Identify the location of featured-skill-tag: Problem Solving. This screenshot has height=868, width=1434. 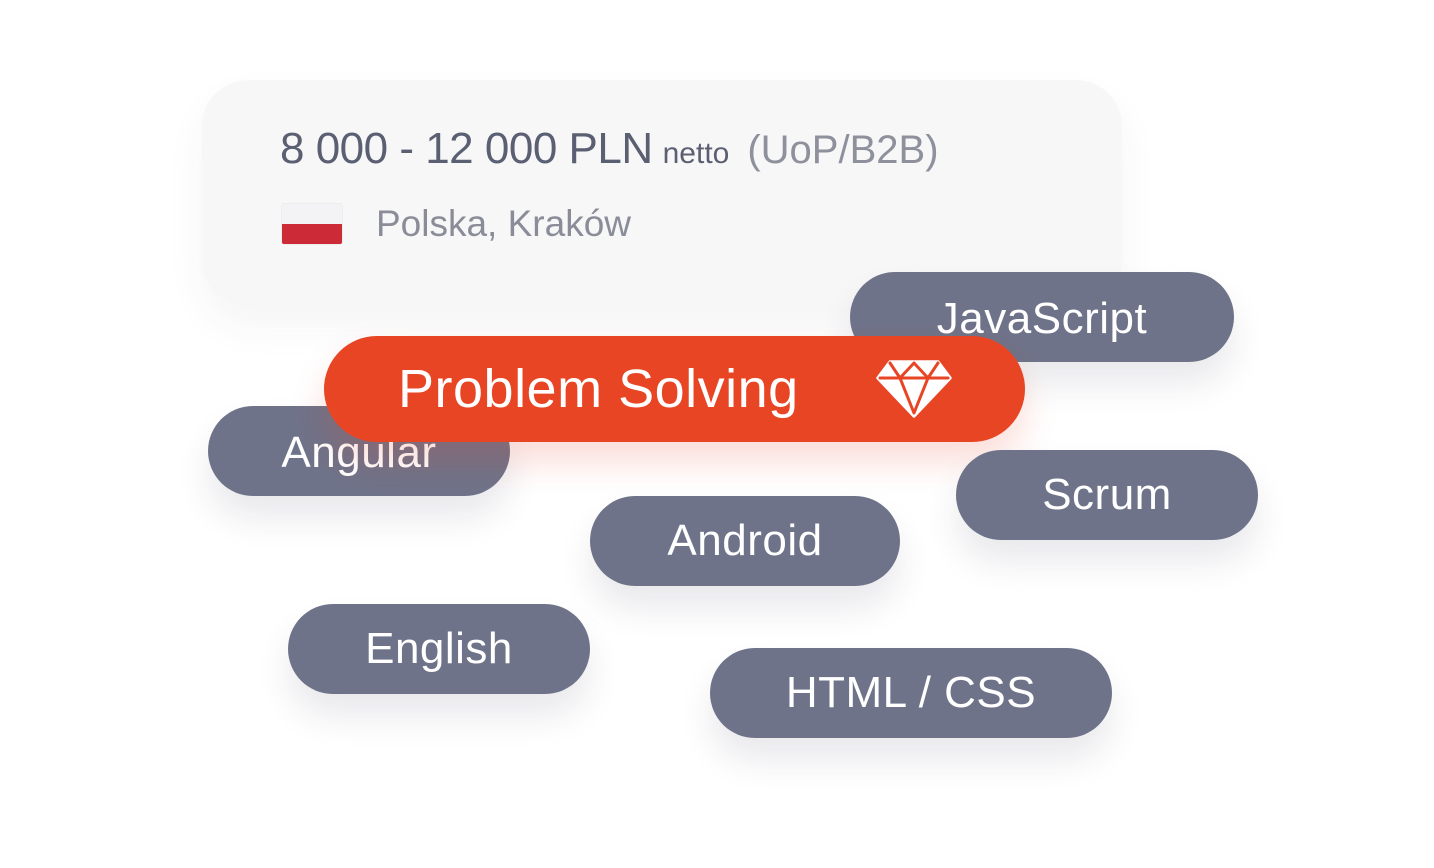
(674, 389).